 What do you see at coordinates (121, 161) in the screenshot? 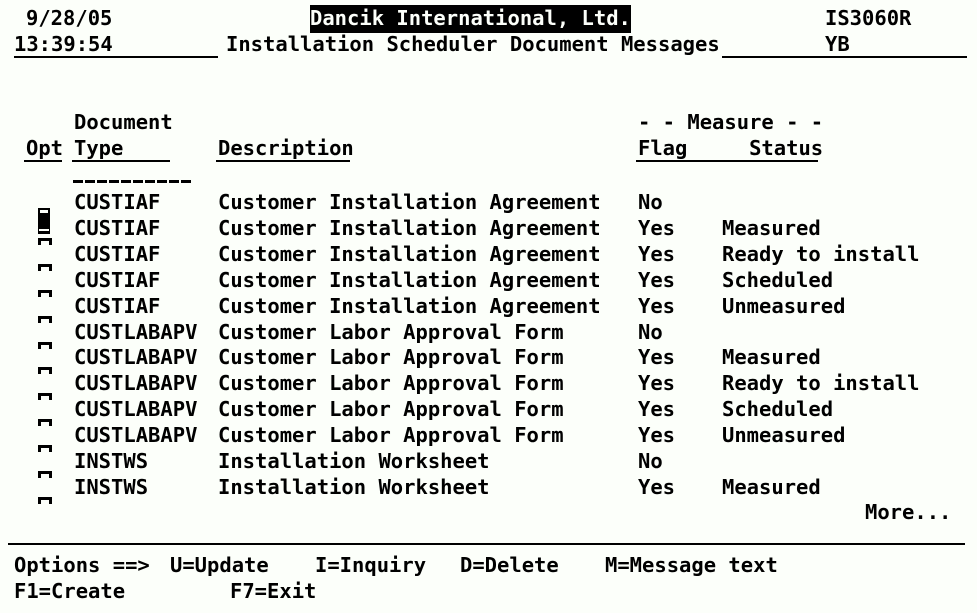
I see `column-header-type-underline` at bounding box center [121, 161].